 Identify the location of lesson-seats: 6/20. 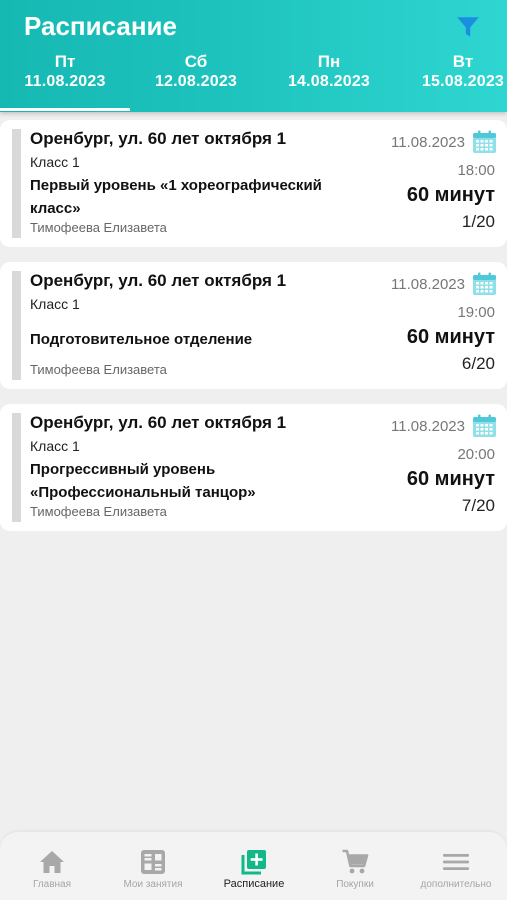
(478, 363).